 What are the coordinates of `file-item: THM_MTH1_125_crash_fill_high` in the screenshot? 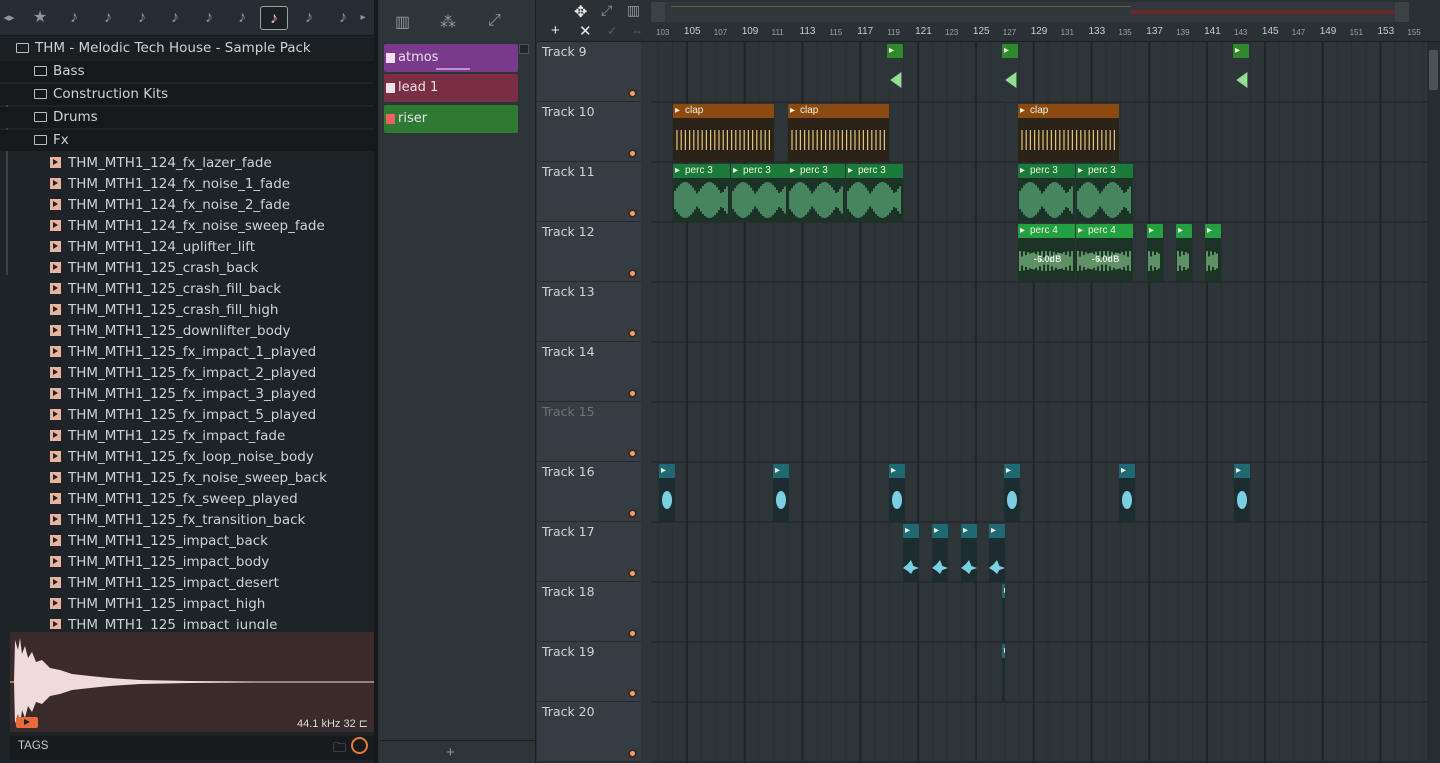 It's located at (187, 310).